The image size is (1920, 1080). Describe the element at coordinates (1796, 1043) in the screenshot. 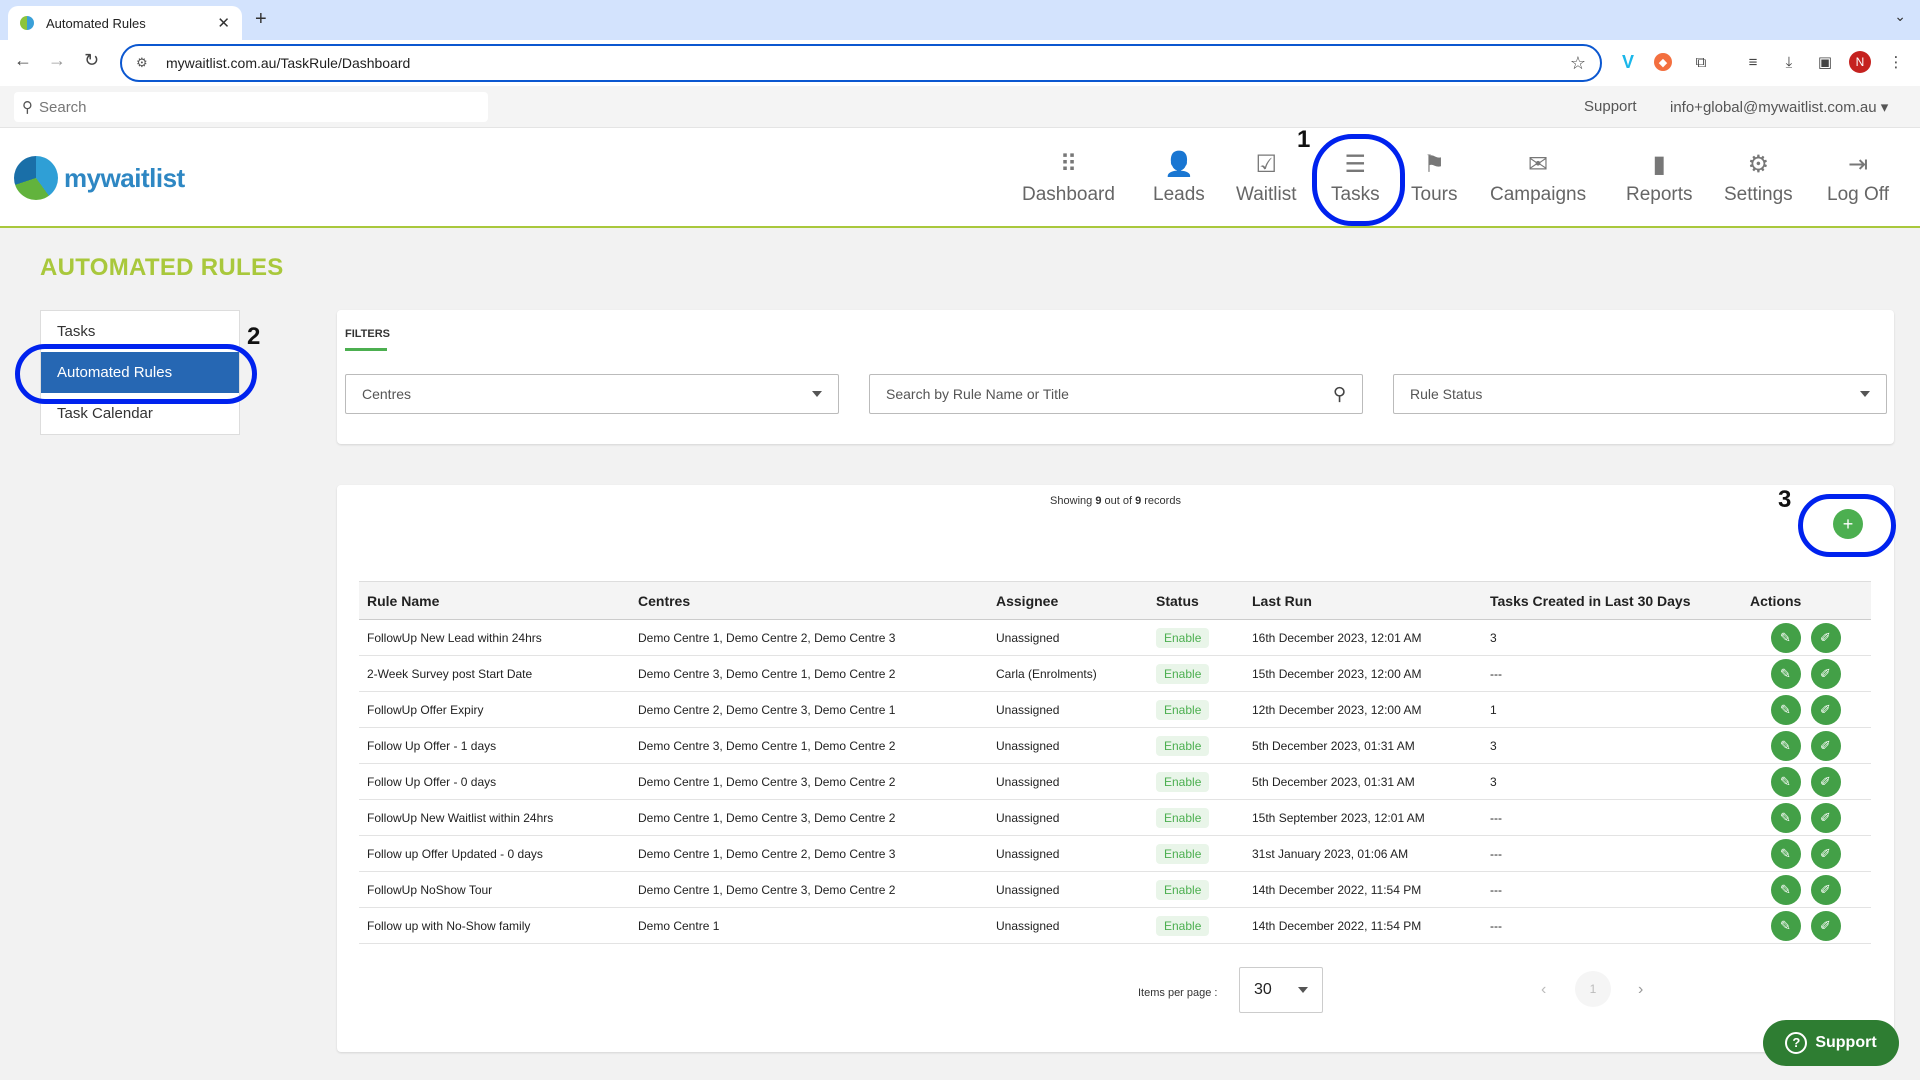

I see `help-icon: ?` at that location.